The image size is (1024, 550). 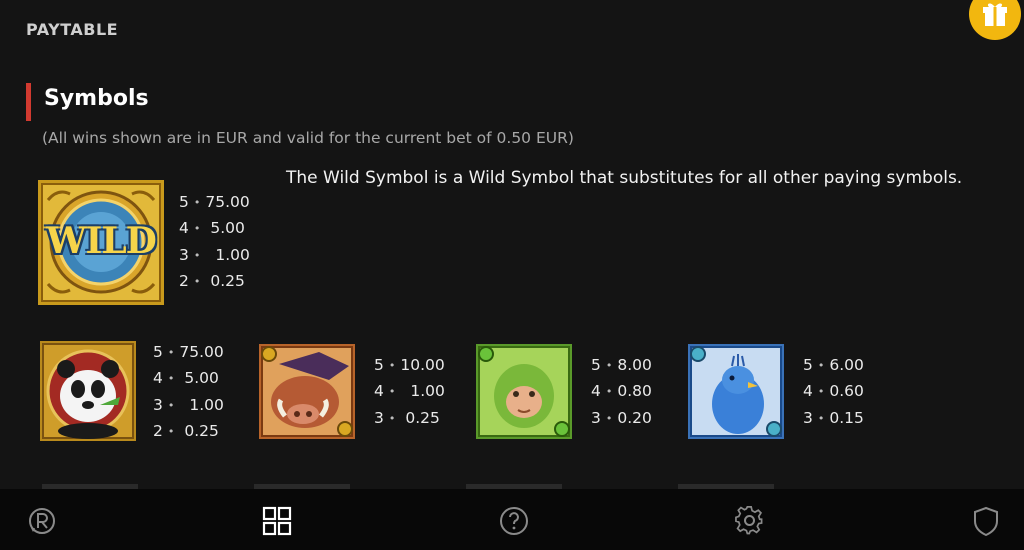 I want to click on boar-symbol-icon, so click(x=307, y=391).